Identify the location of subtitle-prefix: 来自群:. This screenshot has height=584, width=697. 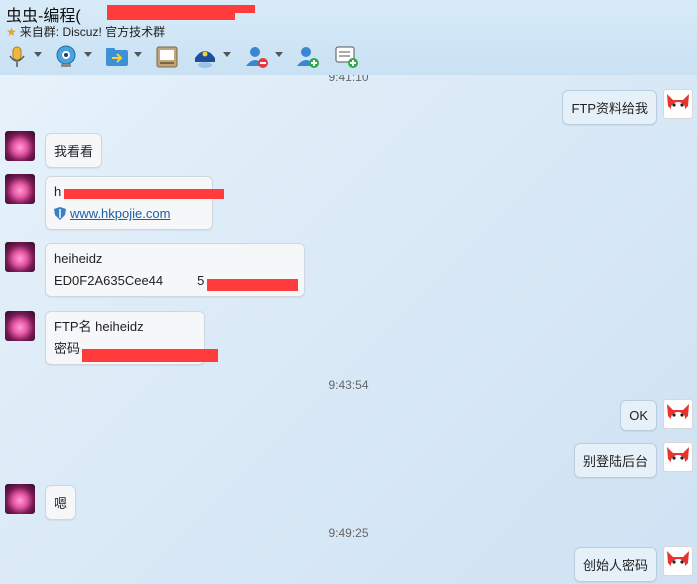
(39, 32).